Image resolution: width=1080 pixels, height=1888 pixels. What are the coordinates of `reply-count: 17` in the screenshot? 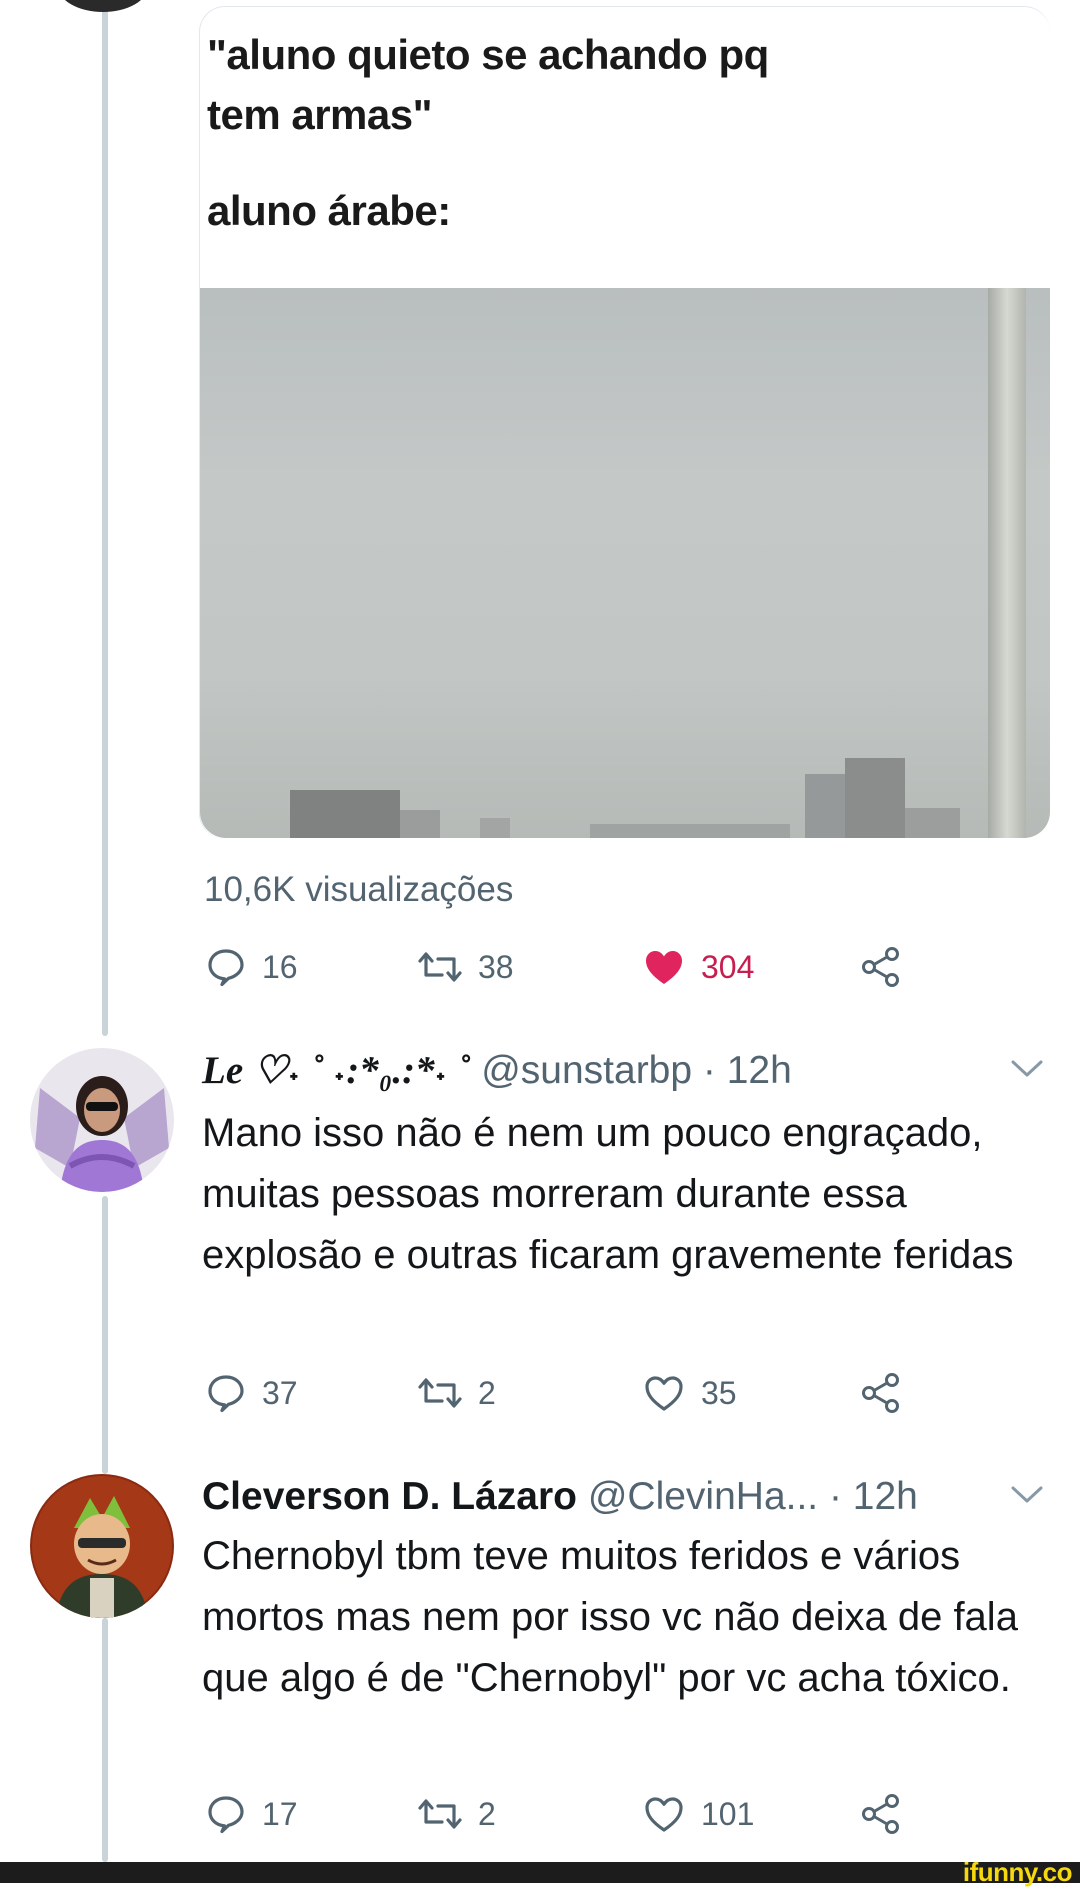 It's located at (280, 1813).